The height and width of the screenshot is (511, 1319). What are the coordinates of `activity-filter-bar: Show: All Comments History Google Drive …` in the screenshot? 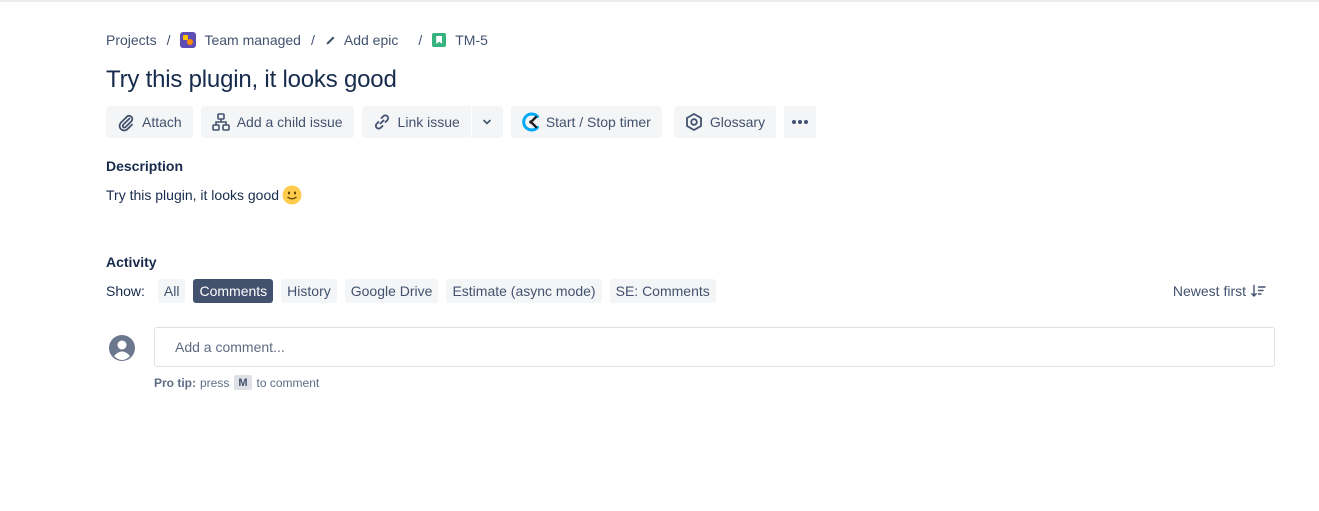 It's located at (691, 291).